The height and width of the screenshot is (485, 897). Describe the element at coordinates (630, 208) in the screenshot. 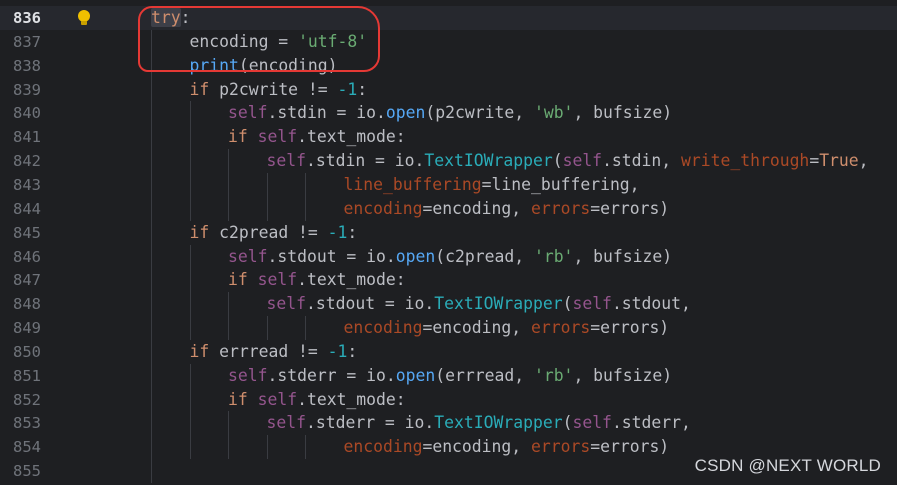

I see `code-token: =errors)` at that location.